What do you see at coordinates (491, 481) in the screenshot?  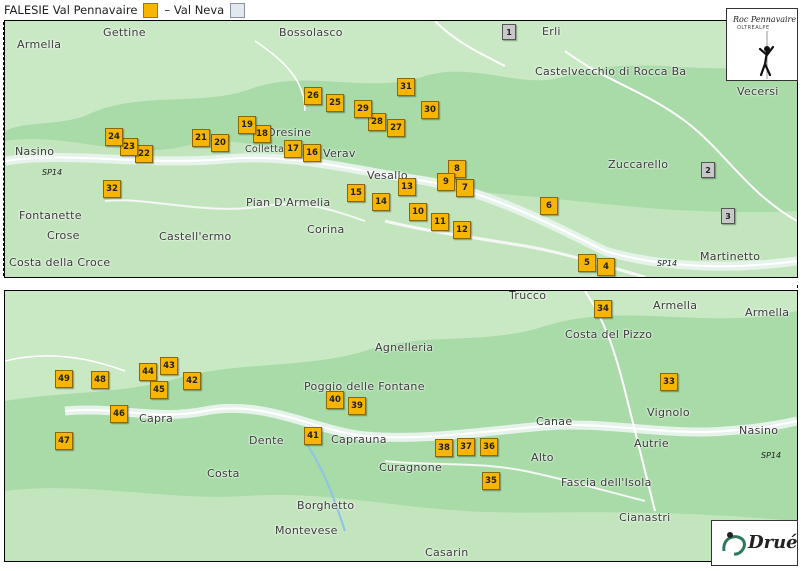 I see `crag-marker: 35` at bounding box center [491, 481].